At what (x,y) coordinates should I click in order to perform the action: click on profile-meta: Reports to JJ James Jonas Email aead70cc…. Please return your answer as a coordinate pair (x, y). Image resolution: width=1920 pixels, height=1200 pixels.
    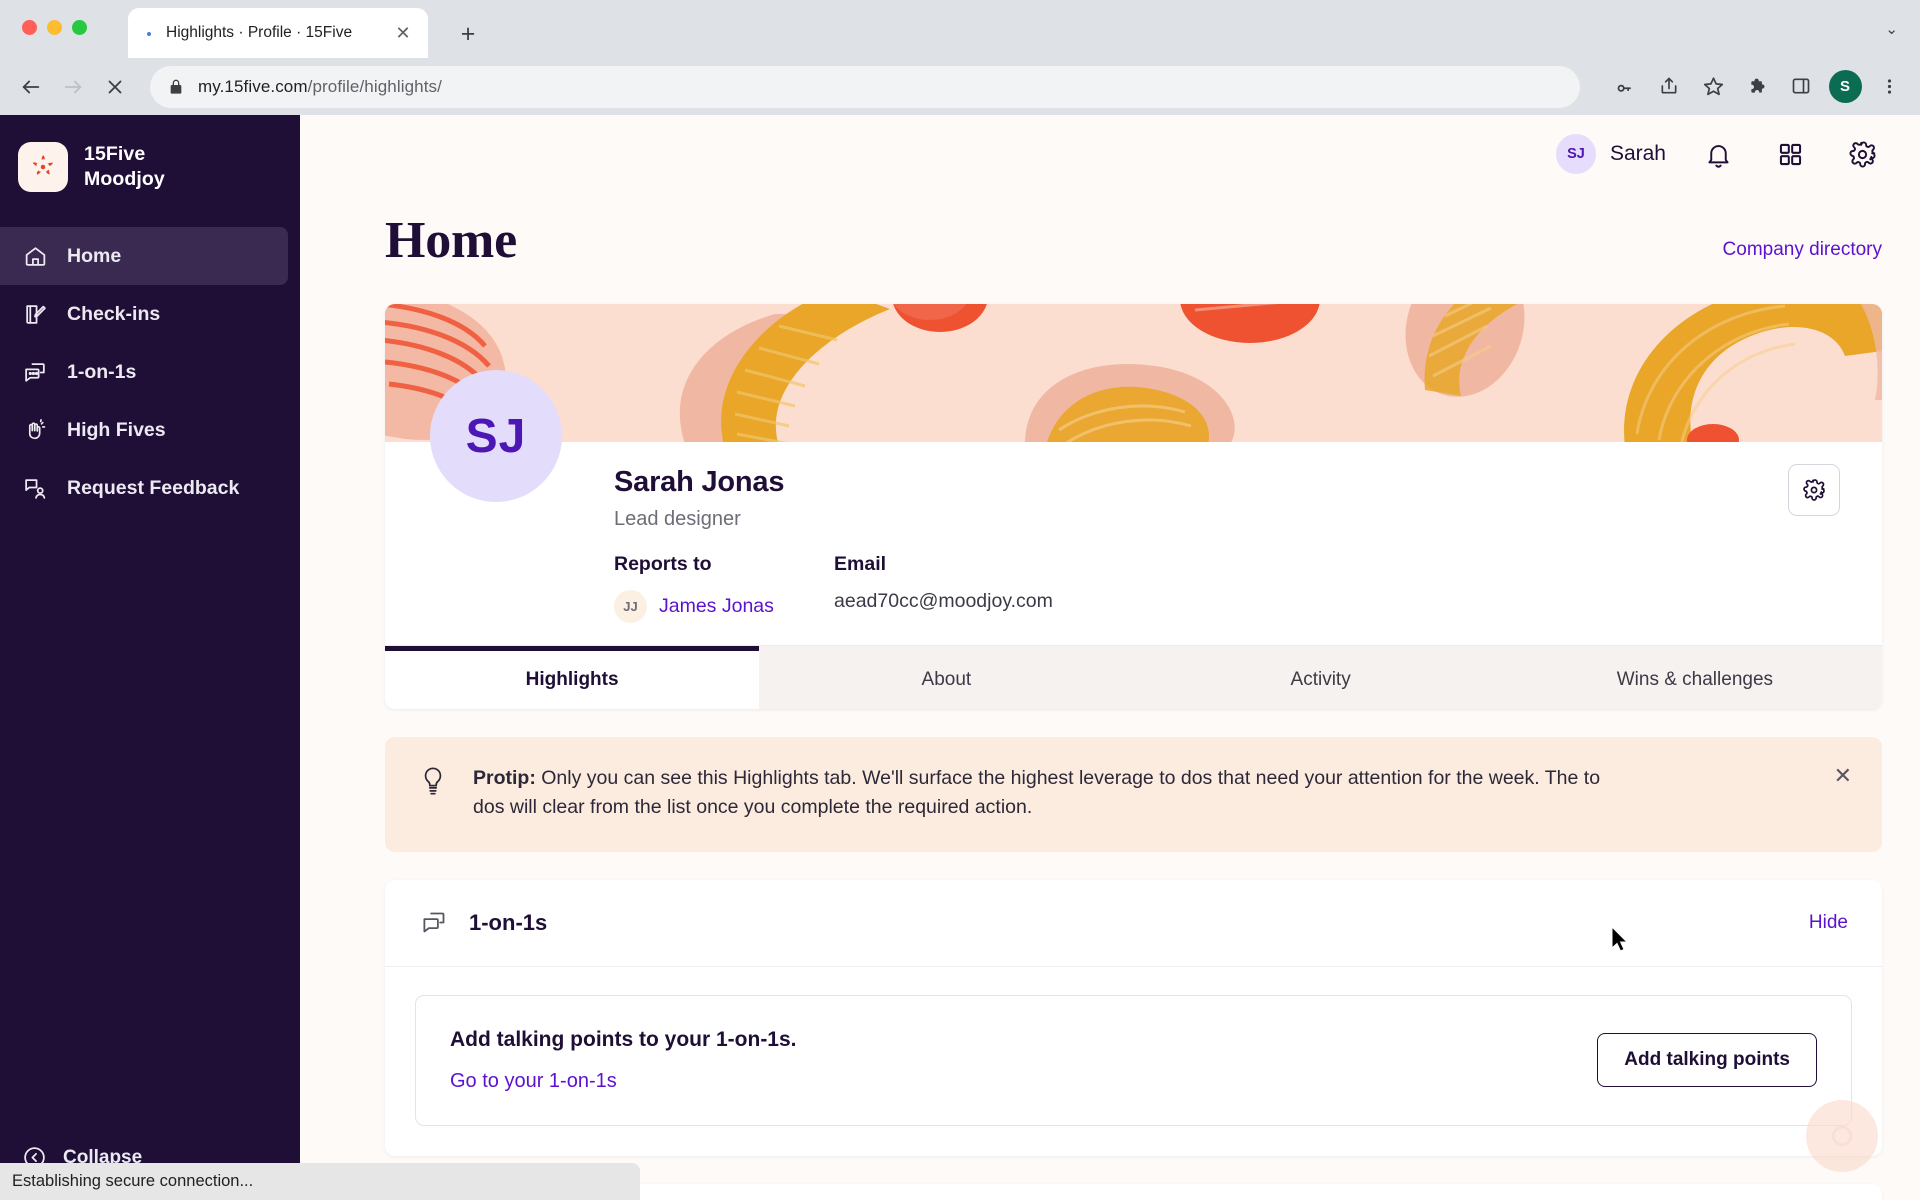
    Looking at the image, I should click on (1248, 588).